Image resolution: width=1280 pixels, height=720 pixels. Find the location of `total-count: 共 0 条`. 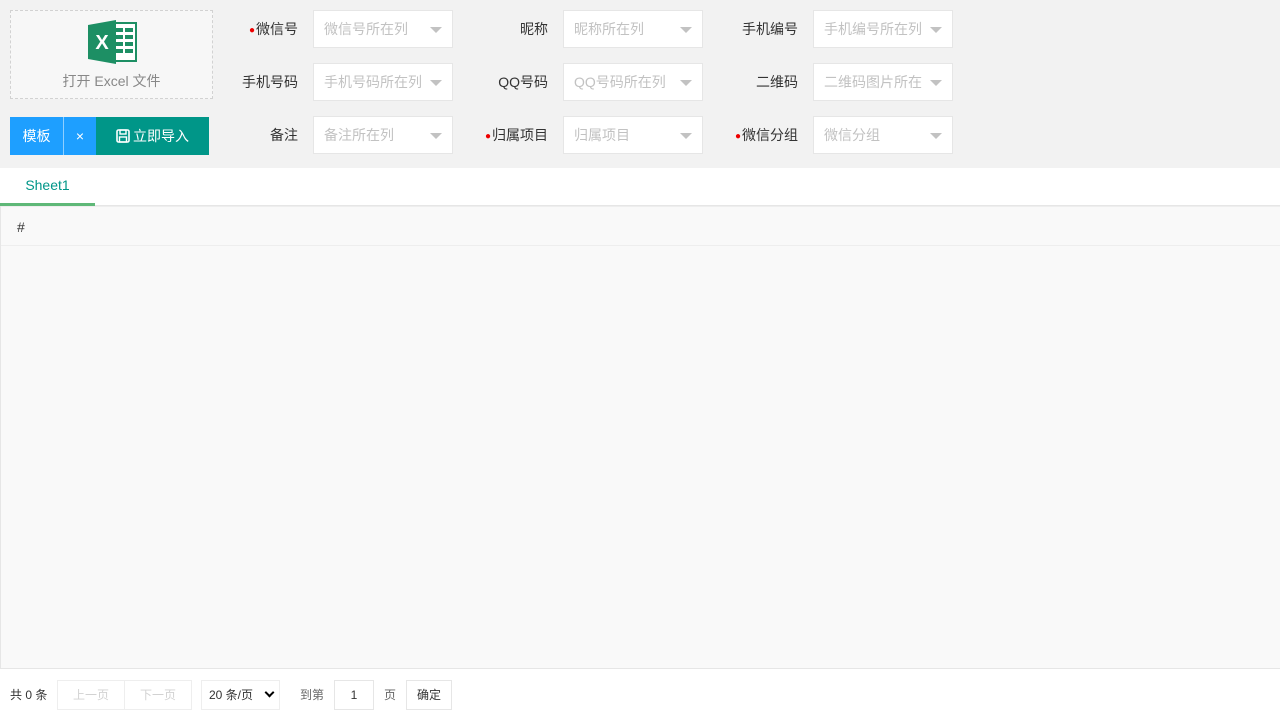

total-count: 共 0 条 is located at coordinates (29, 695).